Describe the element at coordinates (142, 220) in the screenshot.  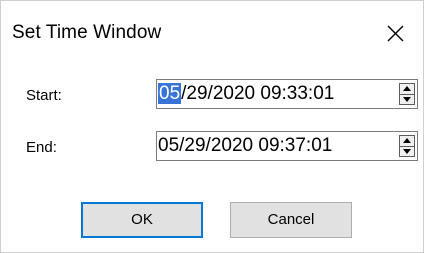
I see `ok-button: OK` at that location.